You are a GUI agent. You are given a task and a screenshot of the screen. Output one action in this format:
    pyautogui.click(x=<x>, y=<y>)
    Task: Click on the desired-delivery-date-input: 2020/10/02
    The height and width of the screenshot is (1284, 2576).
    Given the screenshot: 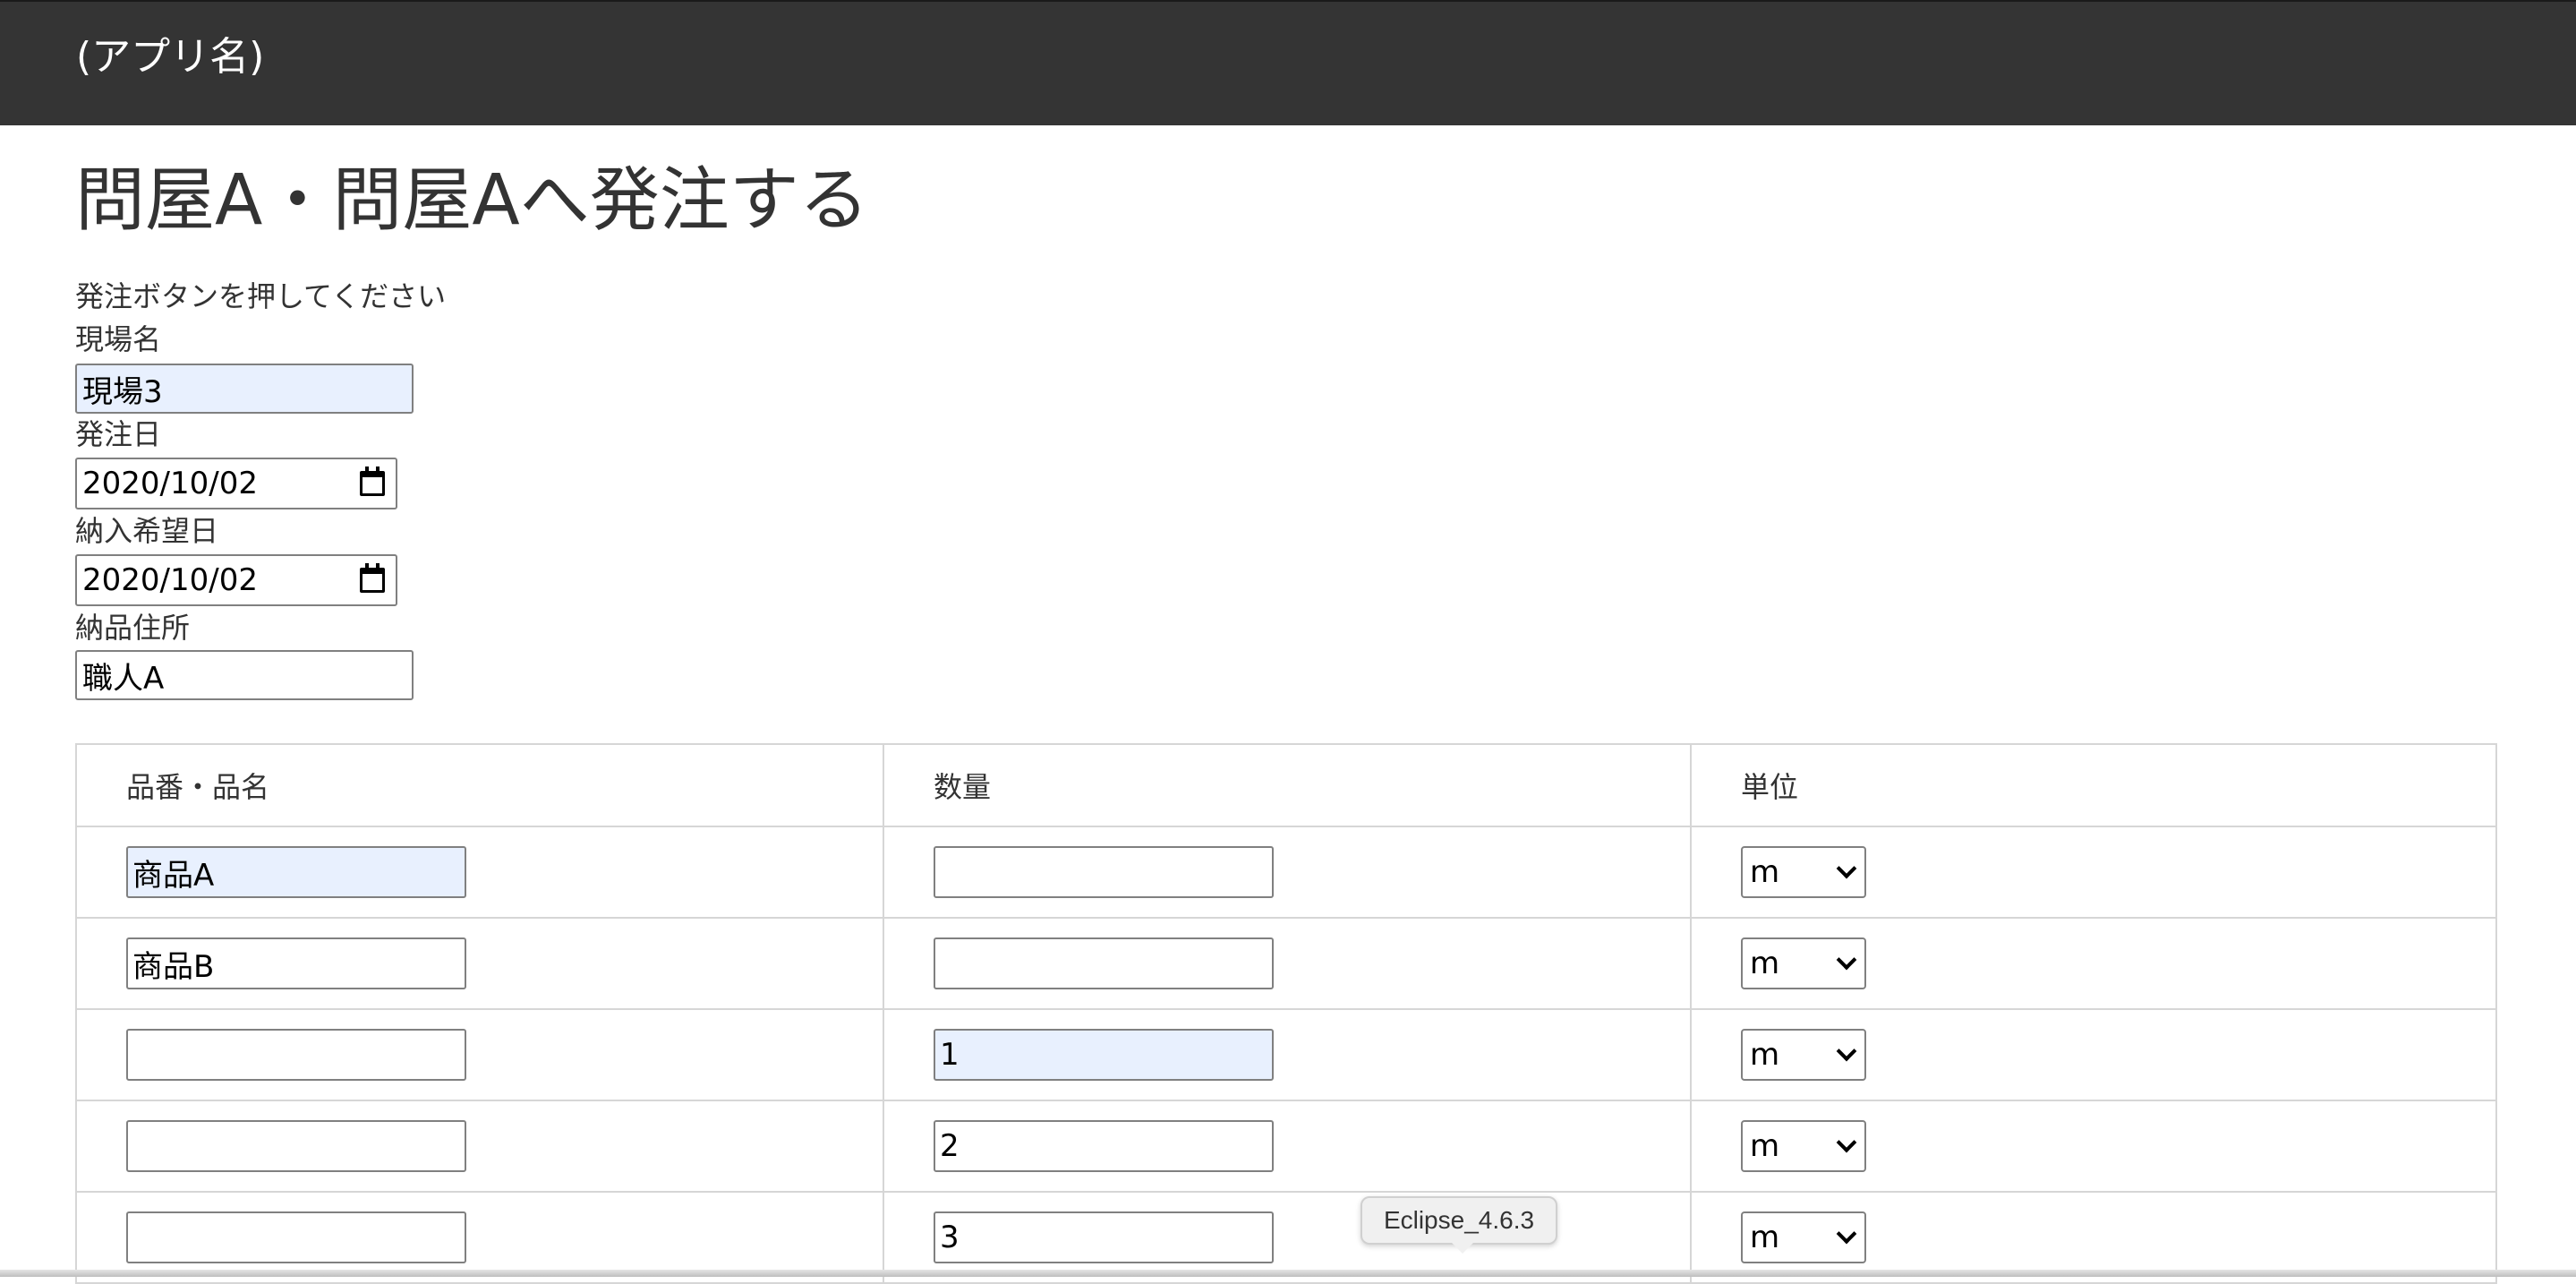 What is the action you would take?
    pyautogui.click(x=236, y=580)
    